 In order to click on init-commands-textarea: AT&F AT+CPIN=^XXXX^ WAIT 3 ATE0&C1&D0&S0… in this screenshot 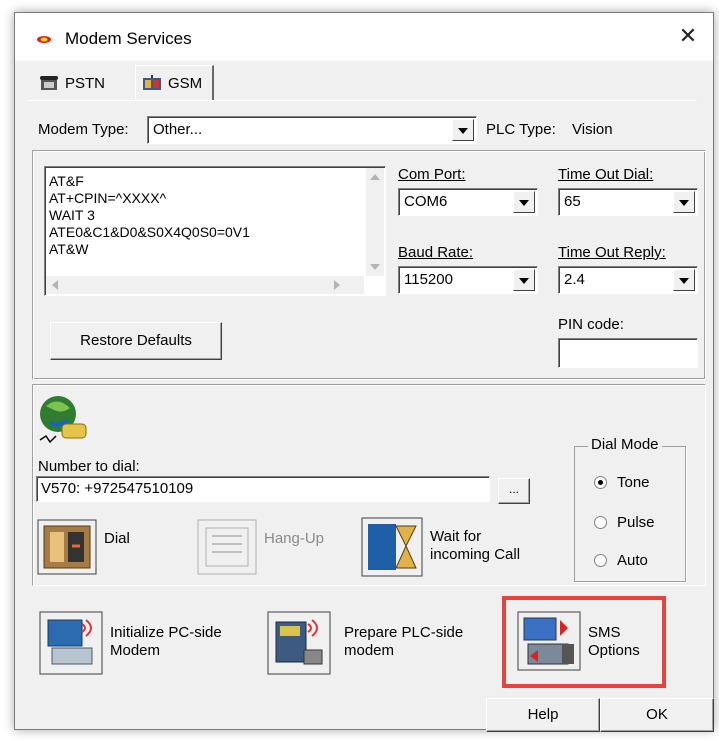, I will do `click(215, 231)`.